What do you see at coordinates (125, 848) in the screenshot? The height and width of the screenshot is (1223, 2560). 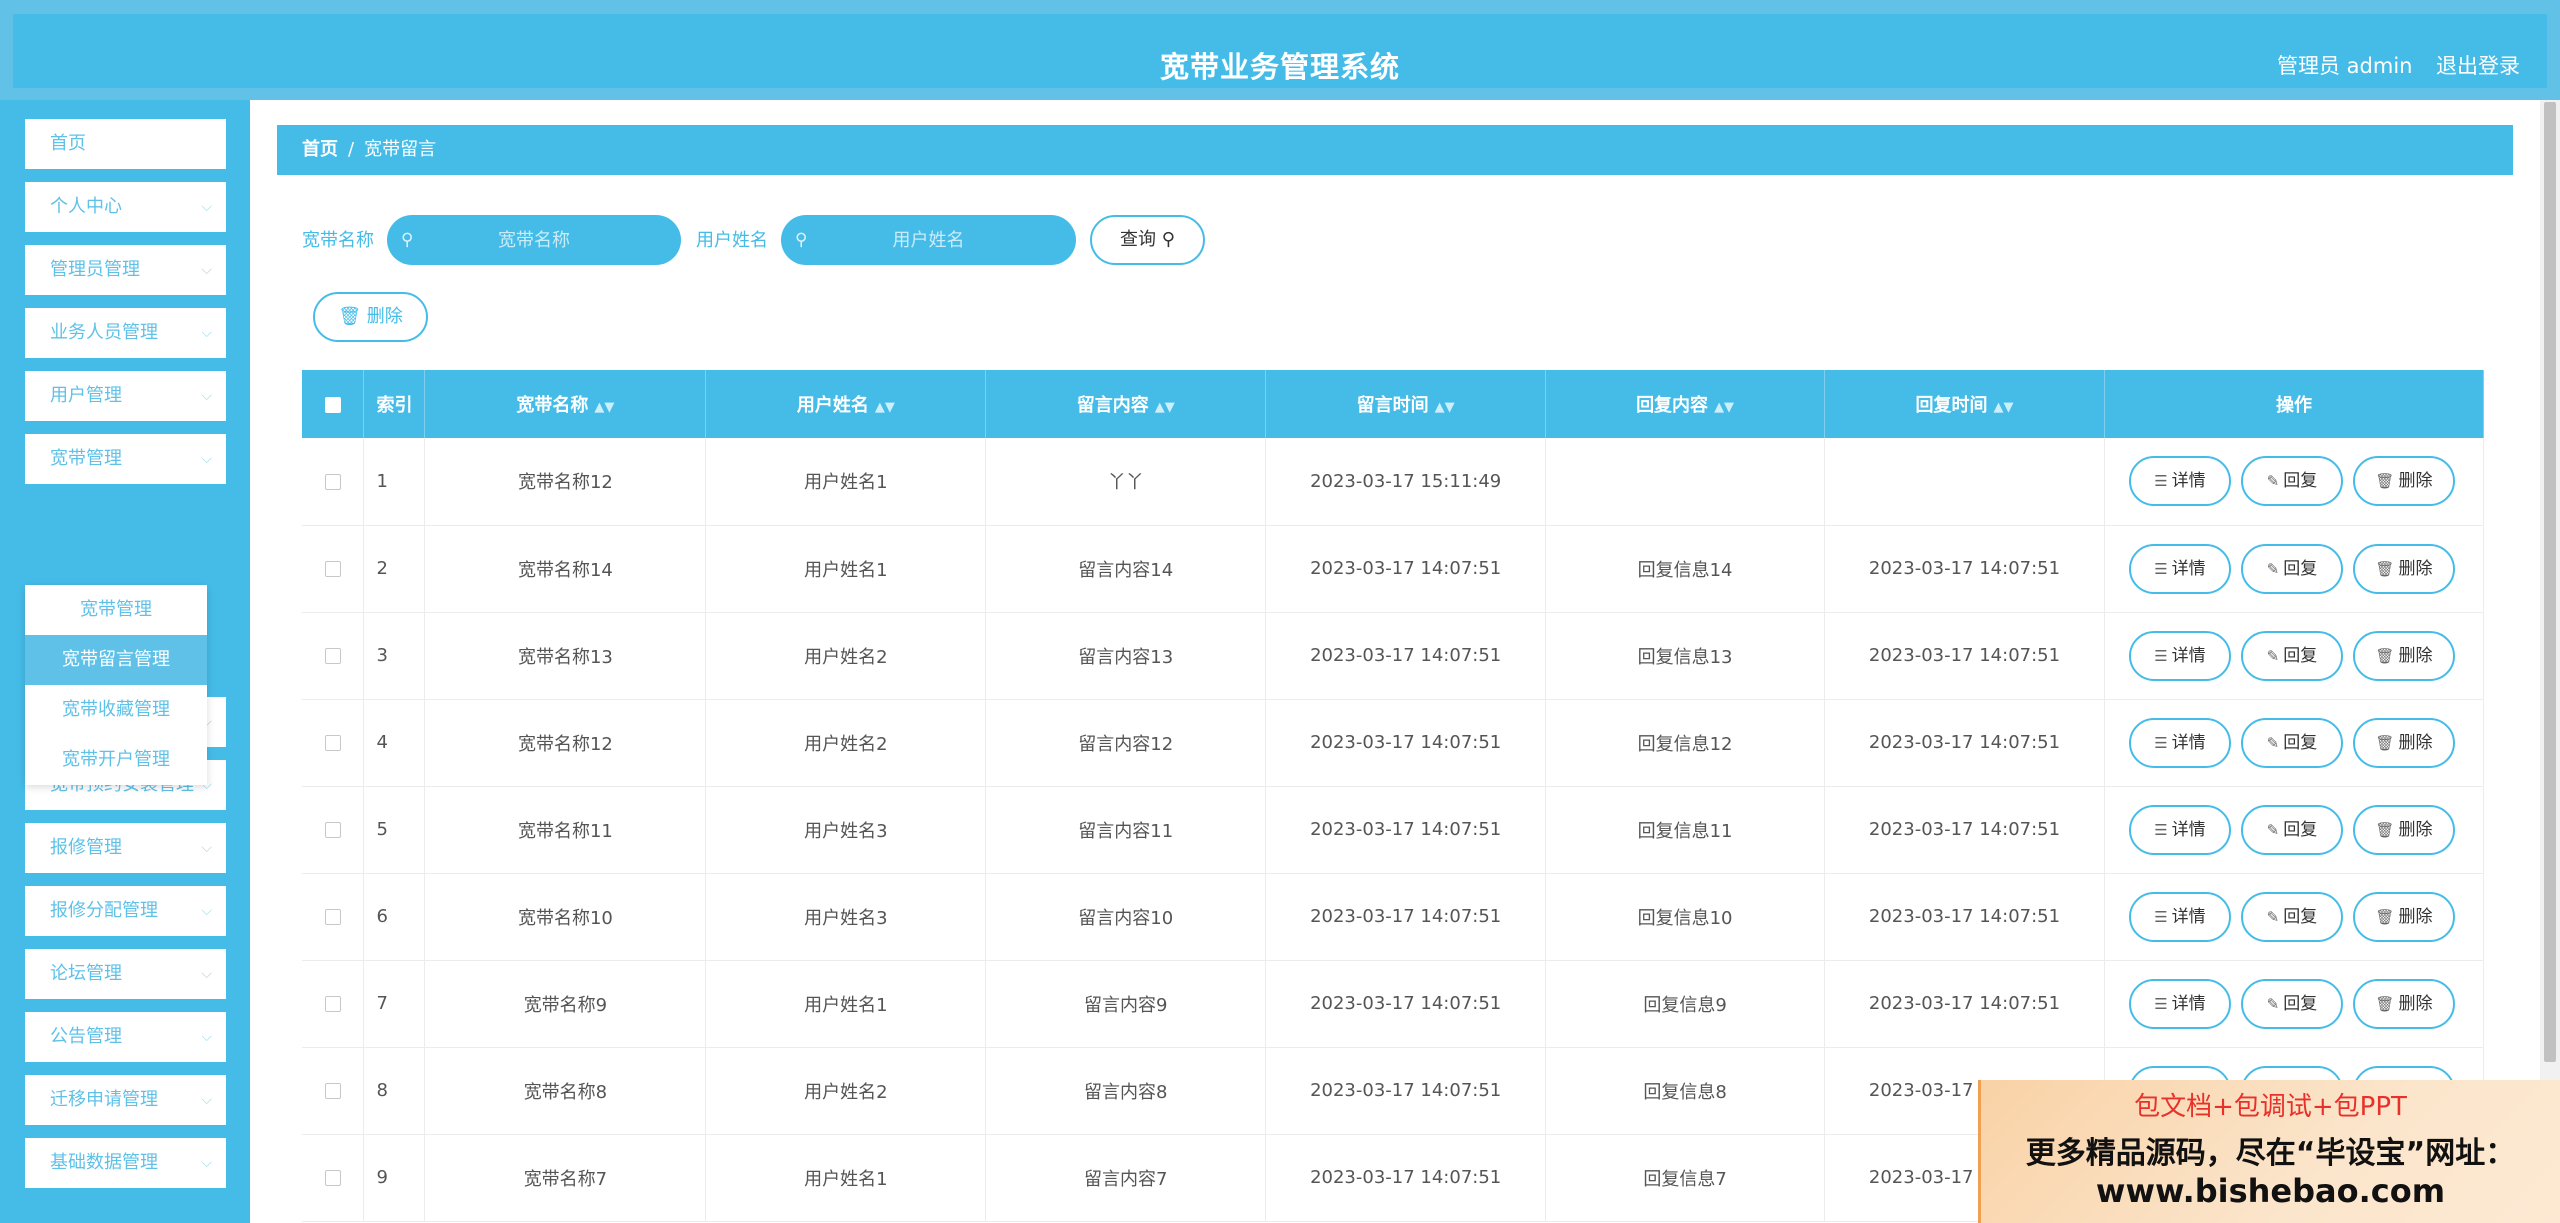 I see `sidebar-item: 报修管理 ⌵` at bounding box center [125, 848].